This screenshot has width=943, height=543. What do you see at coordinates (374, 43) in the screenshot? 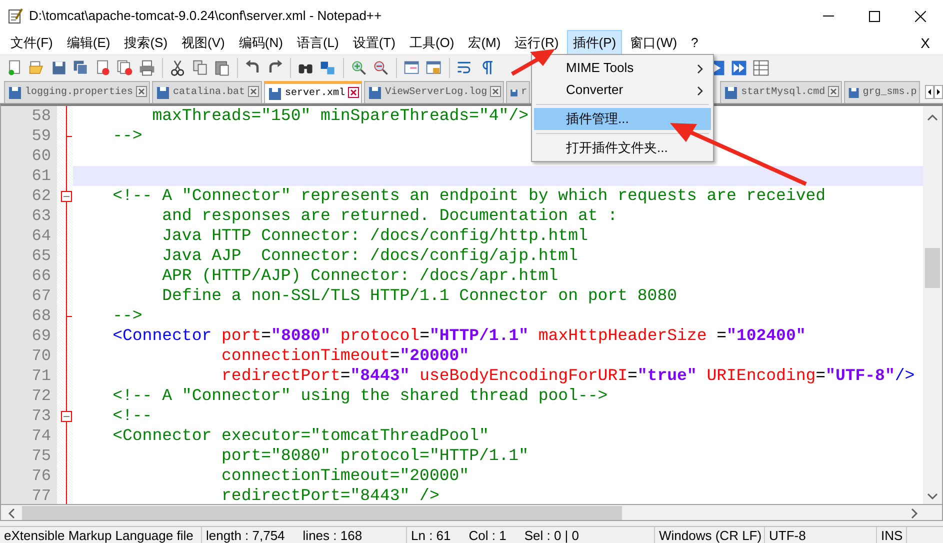
I see `menu-item: 设置(T)` at bounding box center [374, 43].